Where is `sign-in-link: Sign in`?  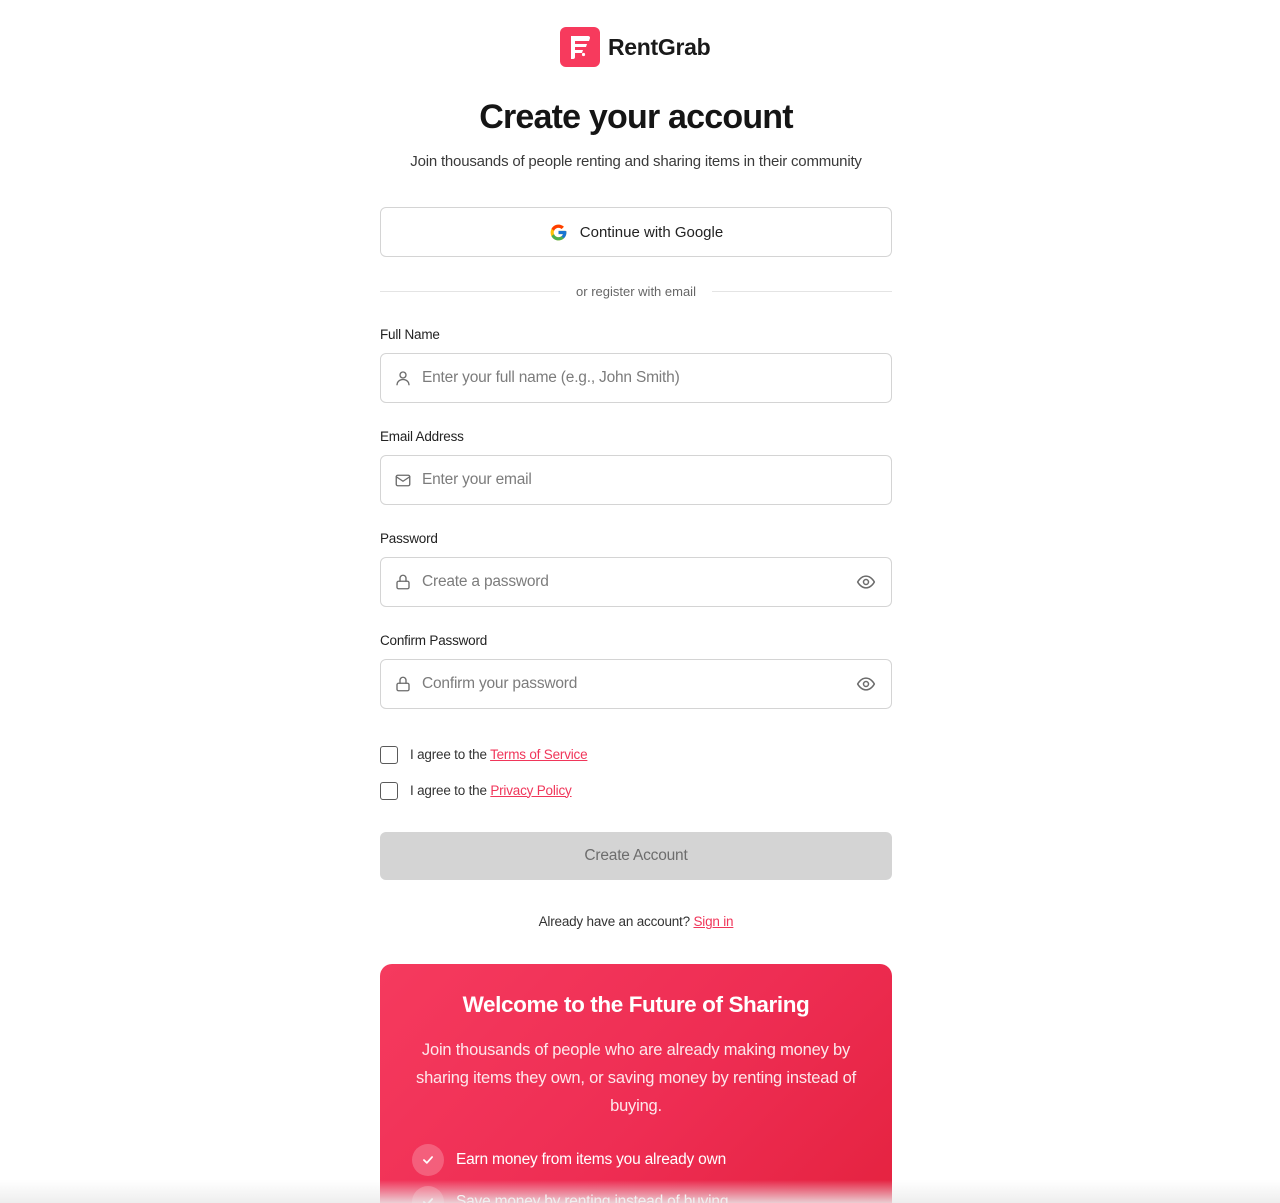 sign-in-link: Sign in is located at coordinates (713, 921).